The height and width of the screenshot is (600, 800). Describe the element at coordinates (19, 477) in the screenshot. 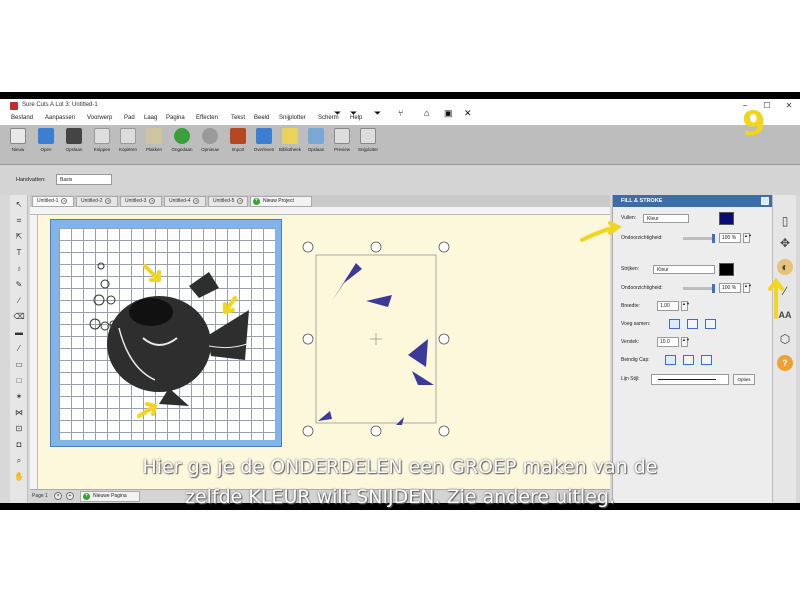

I see `hand-tool-icon: ✋` at that location.